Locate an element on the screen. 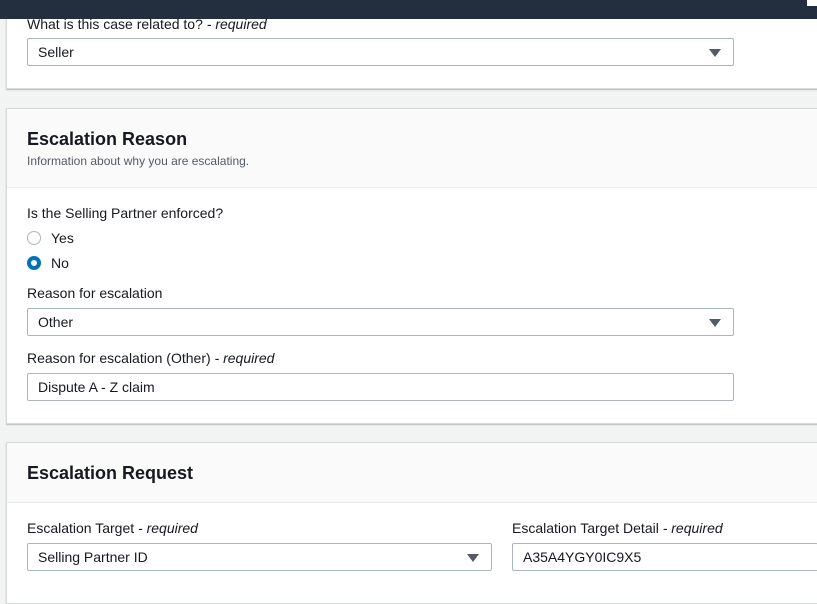  reason-other-value: Dispute A - Z claim is located at coordinates (96, 387).